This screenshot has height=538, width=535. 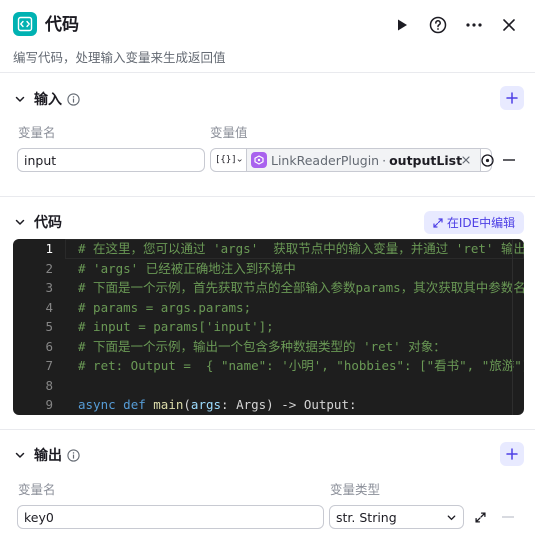 I want to click on node-title: 代码, so click(x=62, y=25).